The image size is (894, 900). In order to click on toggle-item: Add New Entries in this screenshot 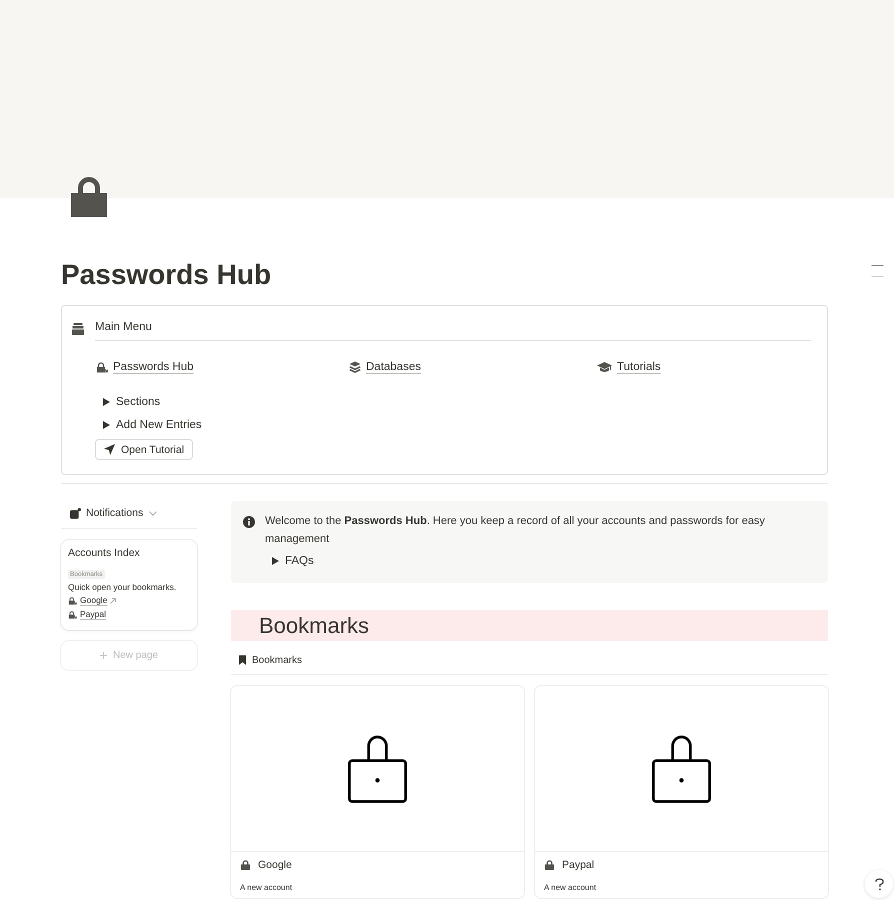, I will do `click(152, 424)`.